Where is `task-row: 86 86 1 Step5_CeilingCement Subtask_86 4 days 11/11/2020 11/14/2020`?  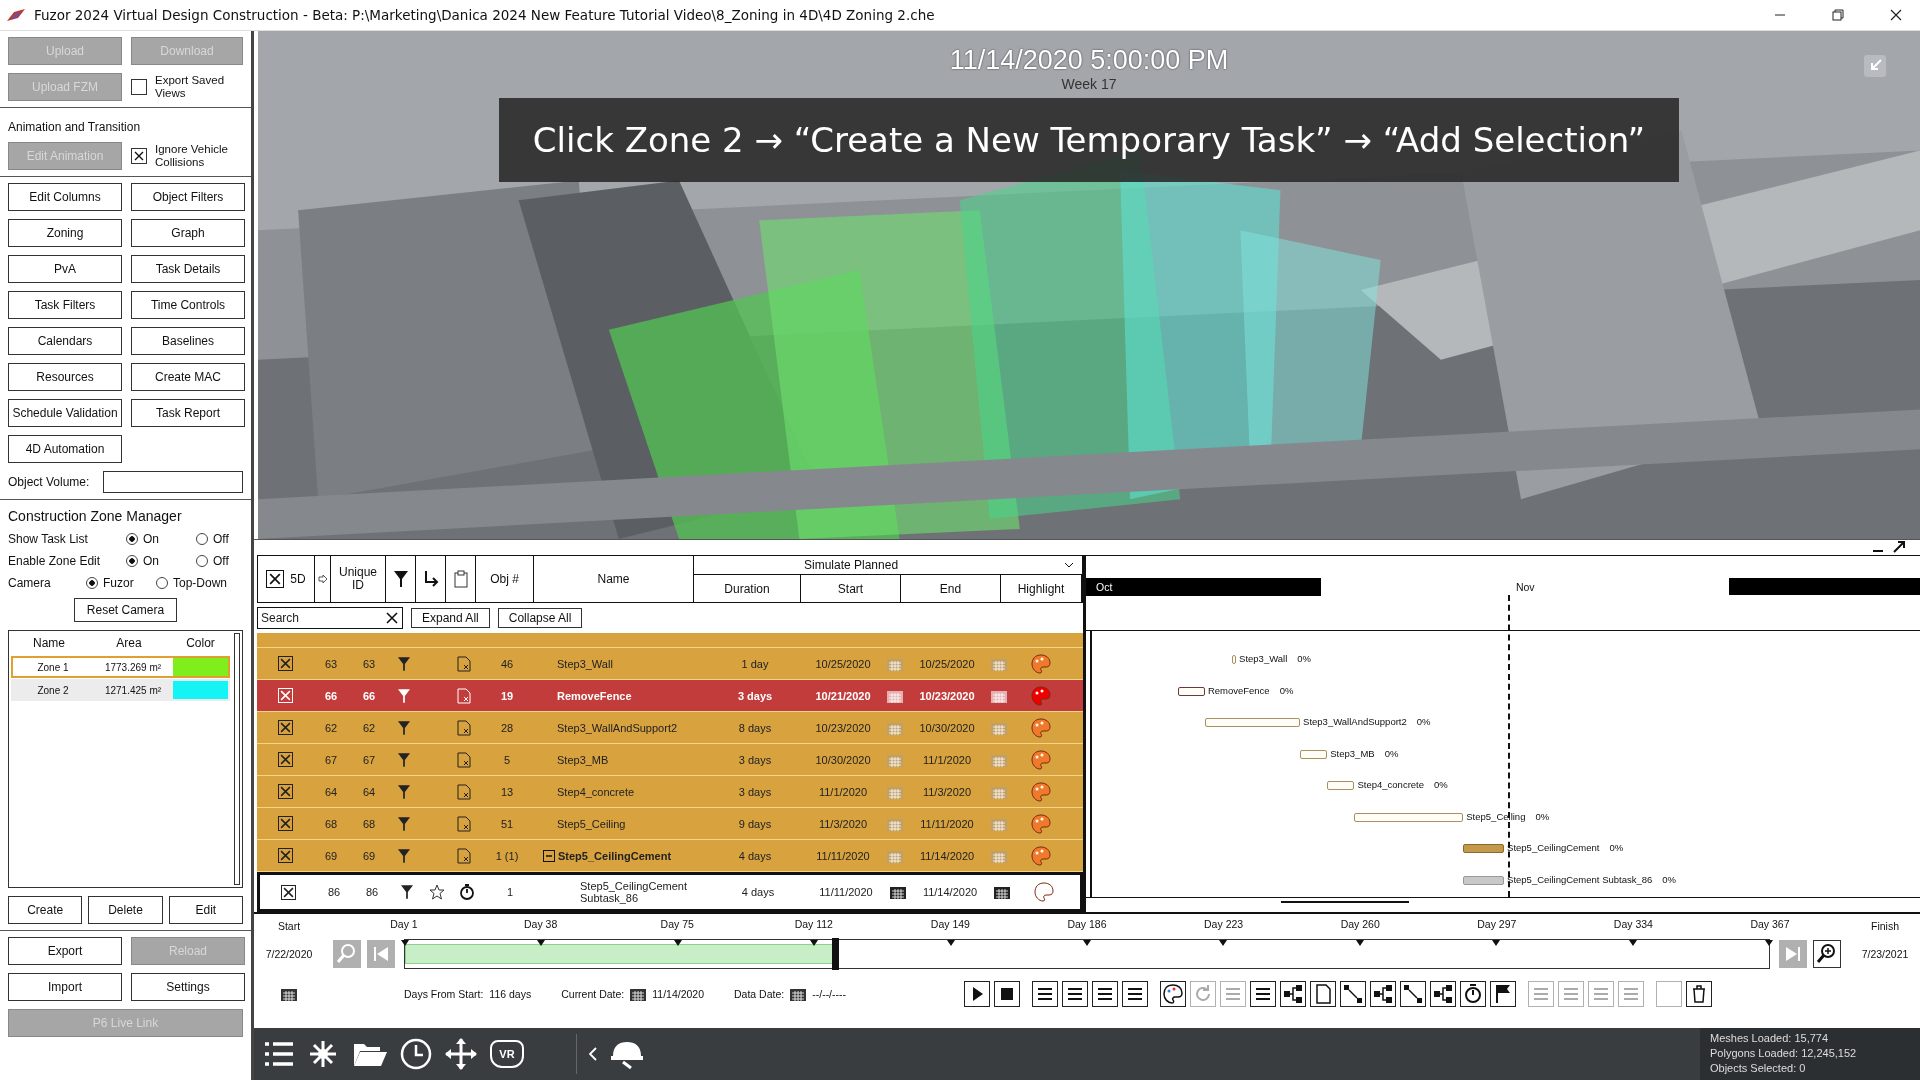 task-row: 86 86 1 Step5_CeilingCement Subtask_86 4 days 11/11/2020 11/14/2020 is located at coordinates (670, 892).